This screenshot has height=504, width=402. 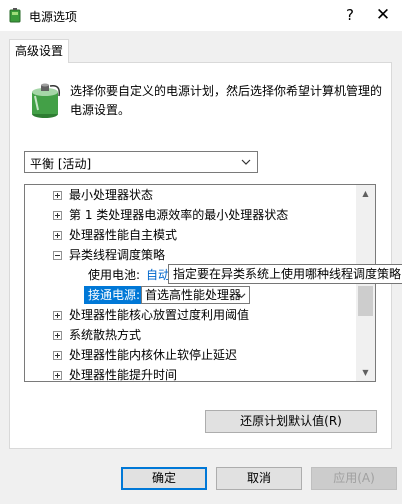 I want to click on tree-item: 处理器性能提升时间, so click(x=190, y=373).